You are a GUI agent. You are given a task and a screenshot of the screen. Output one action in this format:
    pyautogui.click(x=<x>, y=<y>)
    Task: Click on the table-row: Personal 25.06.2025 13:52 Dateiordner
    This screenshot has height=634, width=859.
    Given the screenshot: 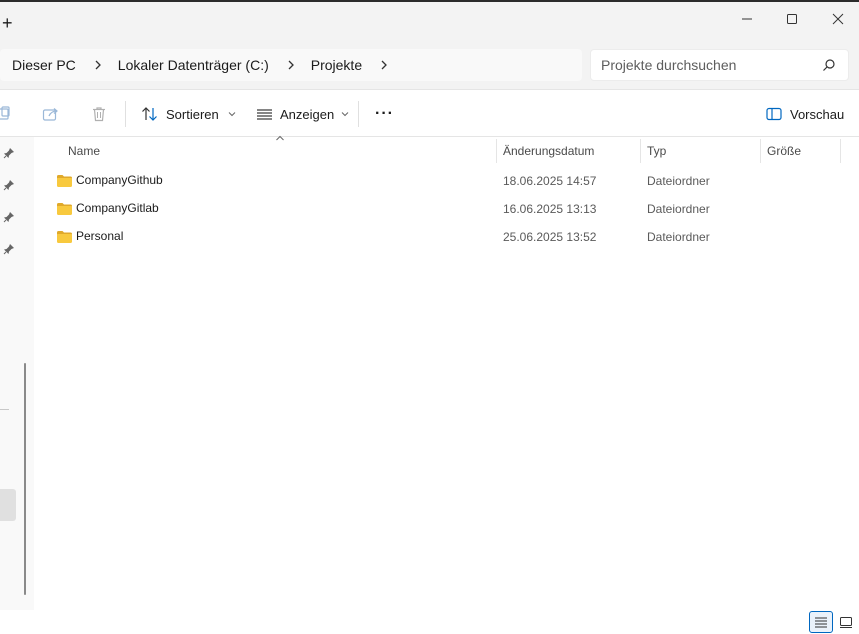 What is the action you would take?
    pyautogui.click(x=445, y=237)
    